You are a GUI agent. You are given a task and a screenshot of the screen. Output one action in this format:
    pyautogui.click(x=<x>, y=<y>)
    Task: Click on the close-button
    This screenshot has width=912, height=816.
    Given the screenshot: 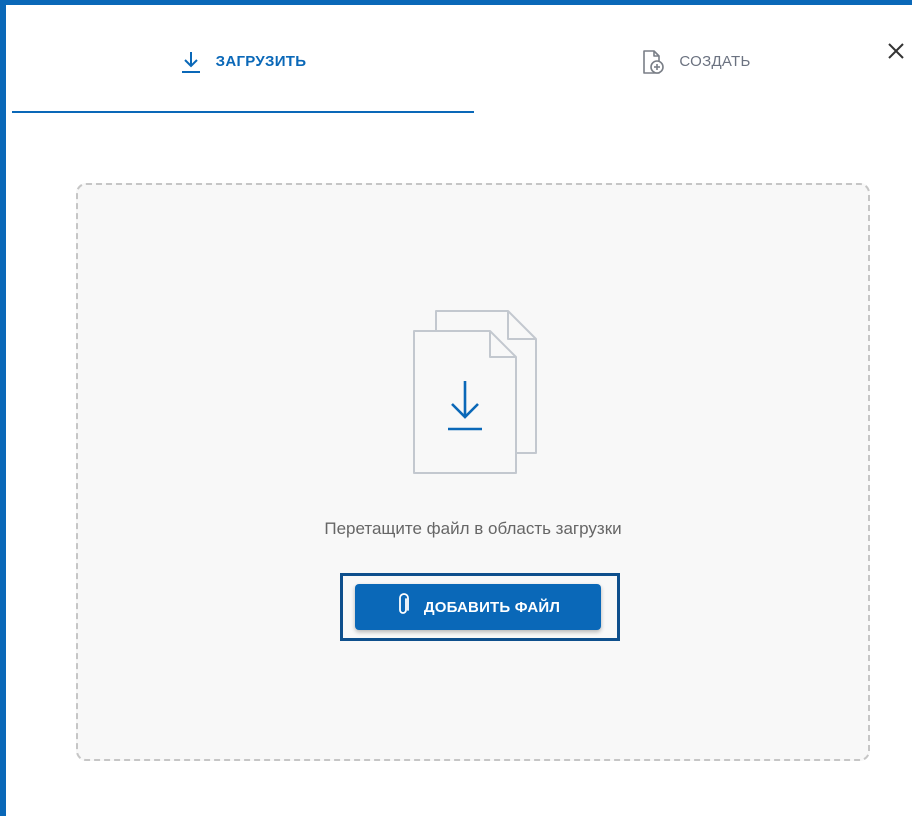 What is the action you would take?
    pyautogui.click(x=896, y=53)
    